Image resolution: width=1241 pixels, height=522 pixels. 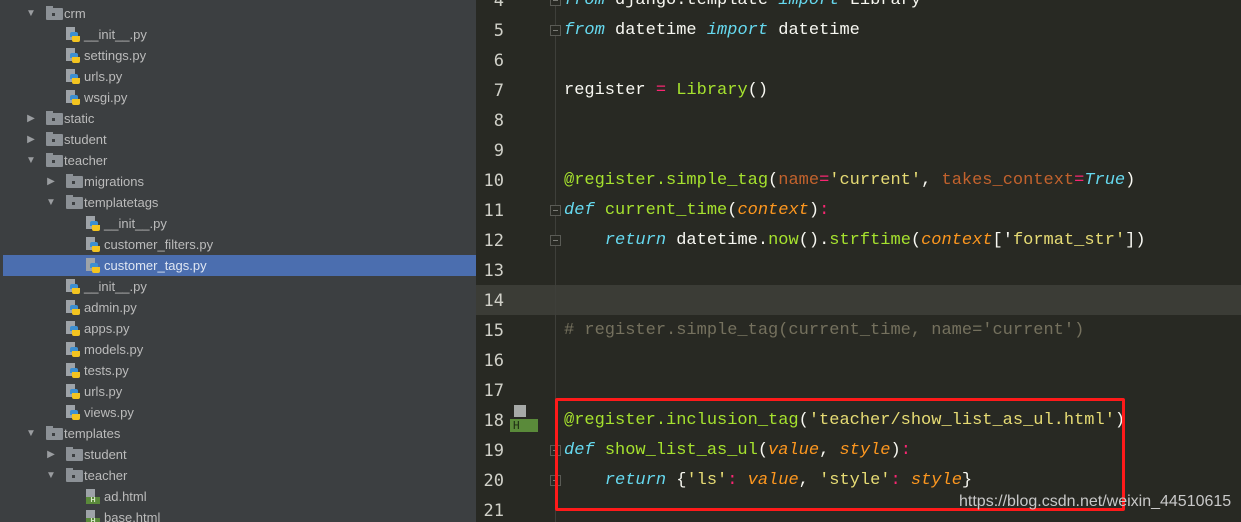 What do you see at coordinates (239, 349) in the screenshot?
I see `tree-item: models.py` at bounding box center [239, 349].